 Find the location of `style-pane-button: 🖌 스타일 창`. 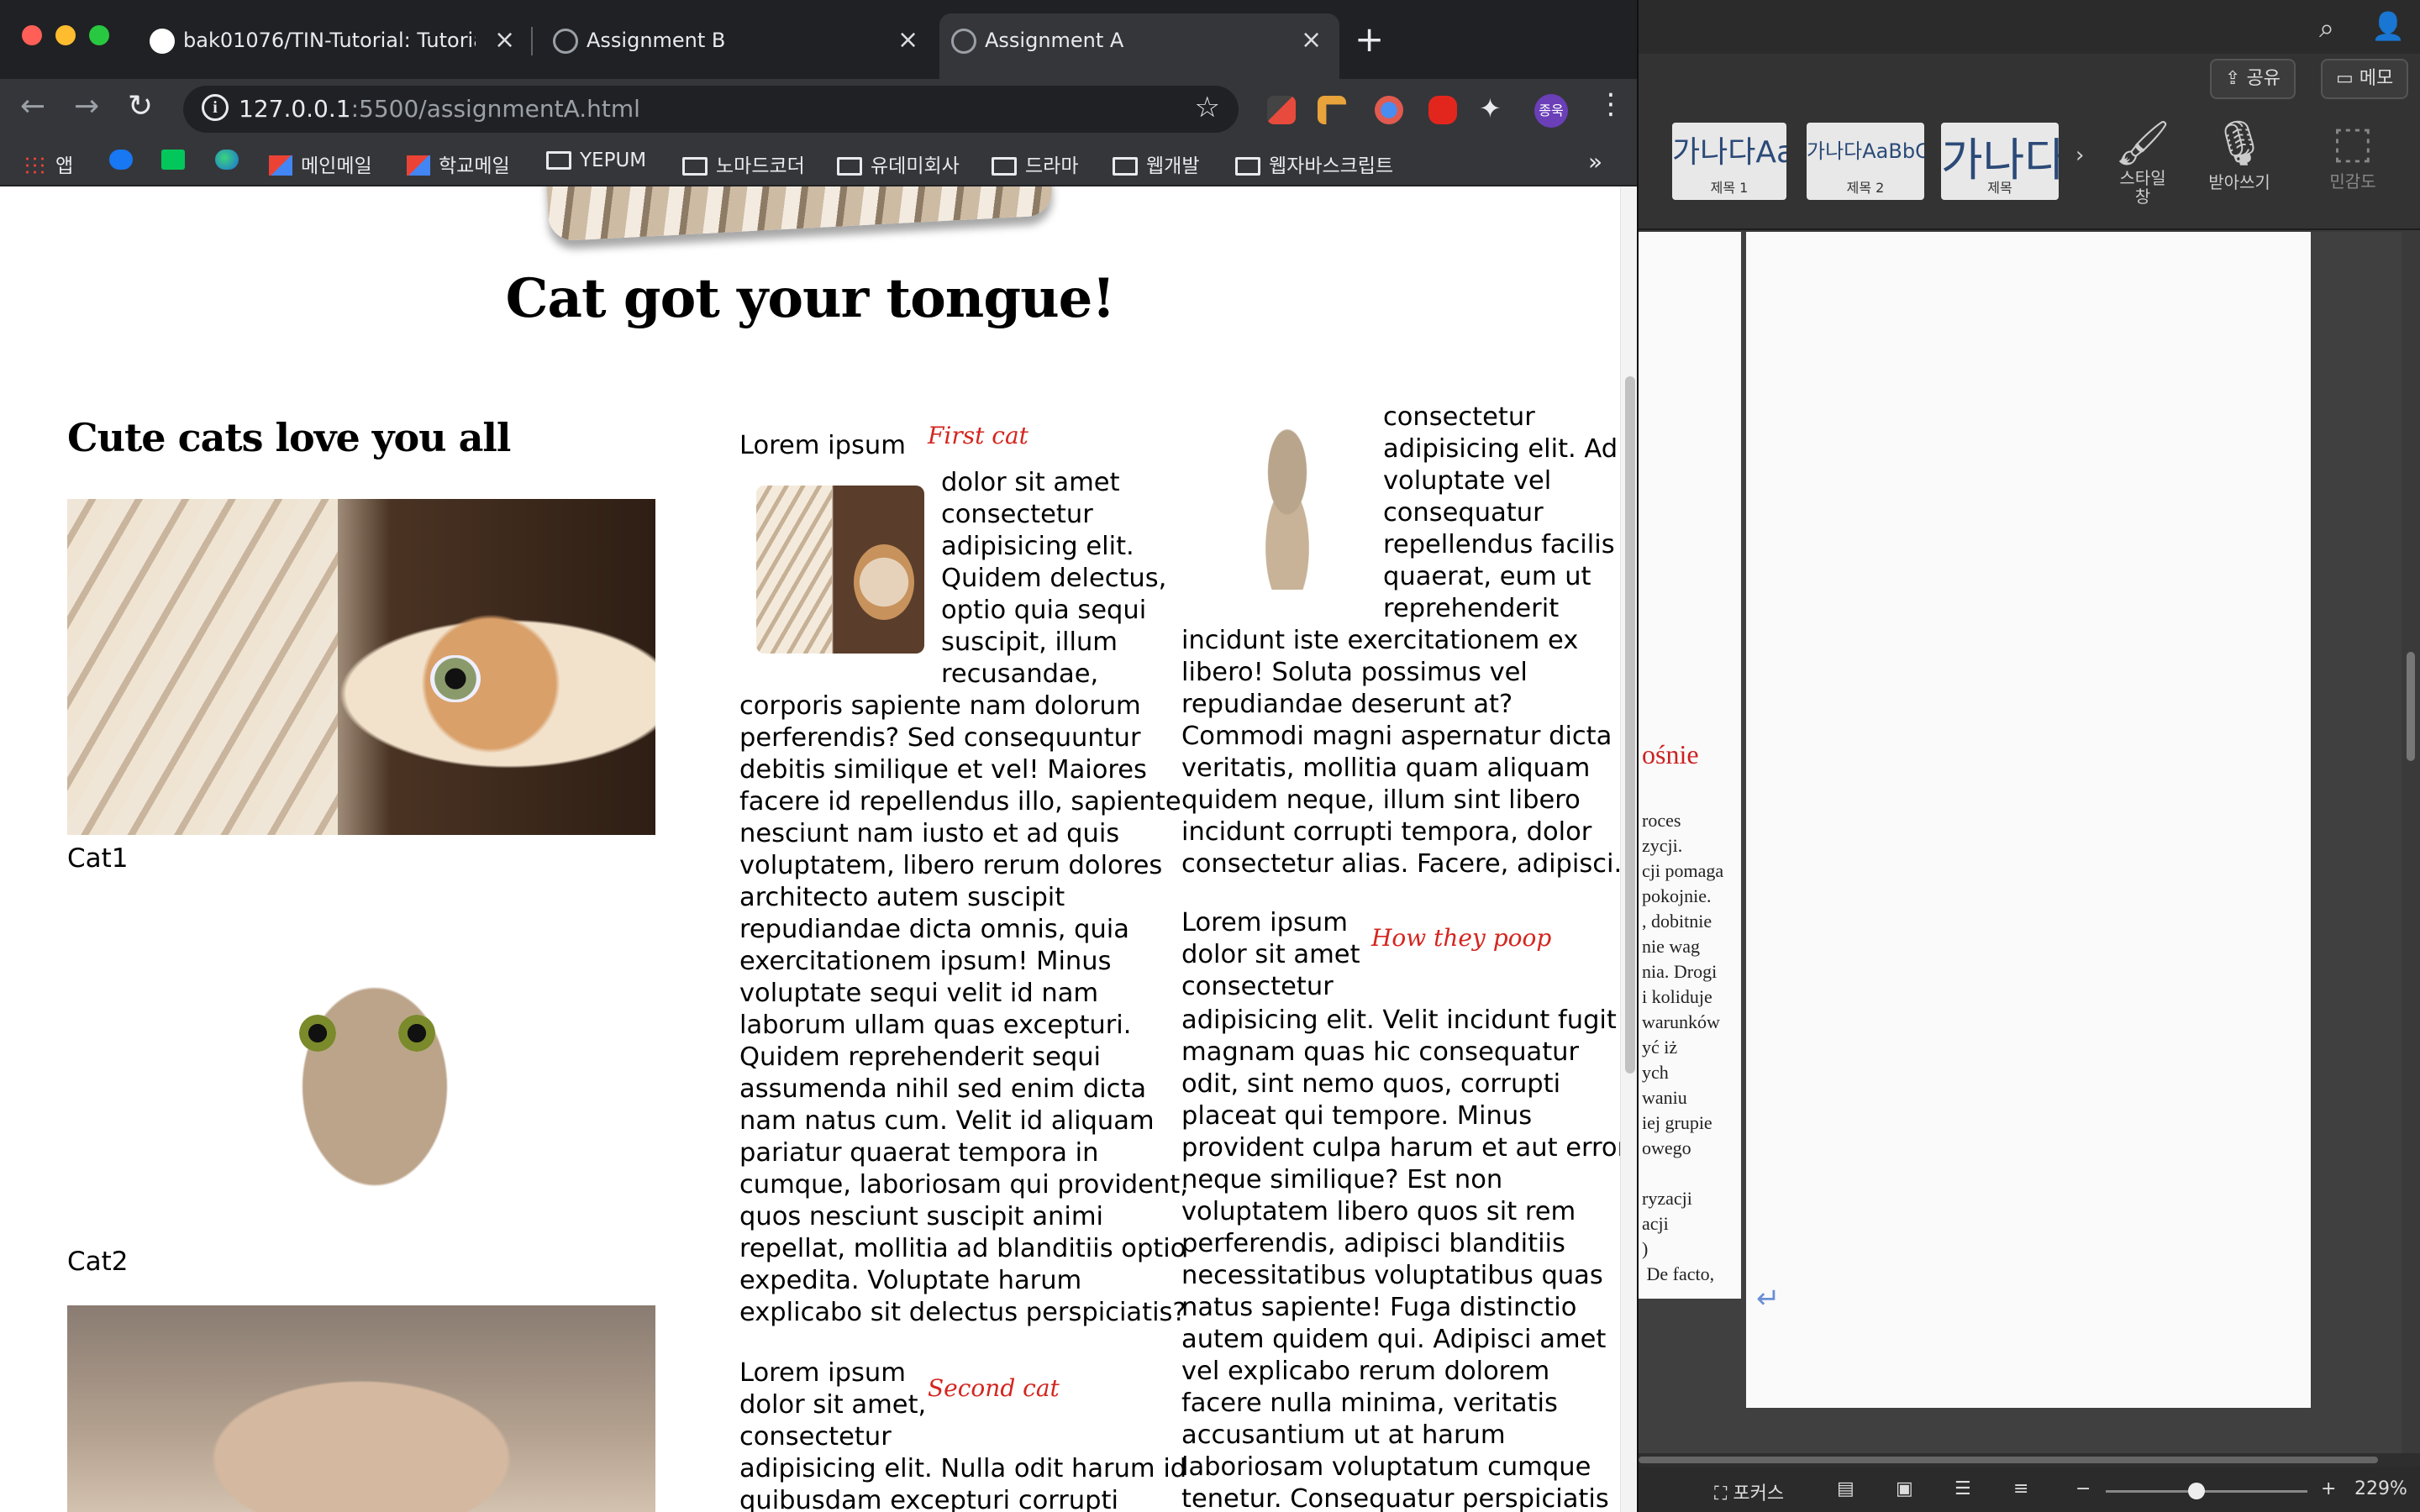

style-pane-button: 🖌 스타일 창 is located at coordinates (2143, 162).